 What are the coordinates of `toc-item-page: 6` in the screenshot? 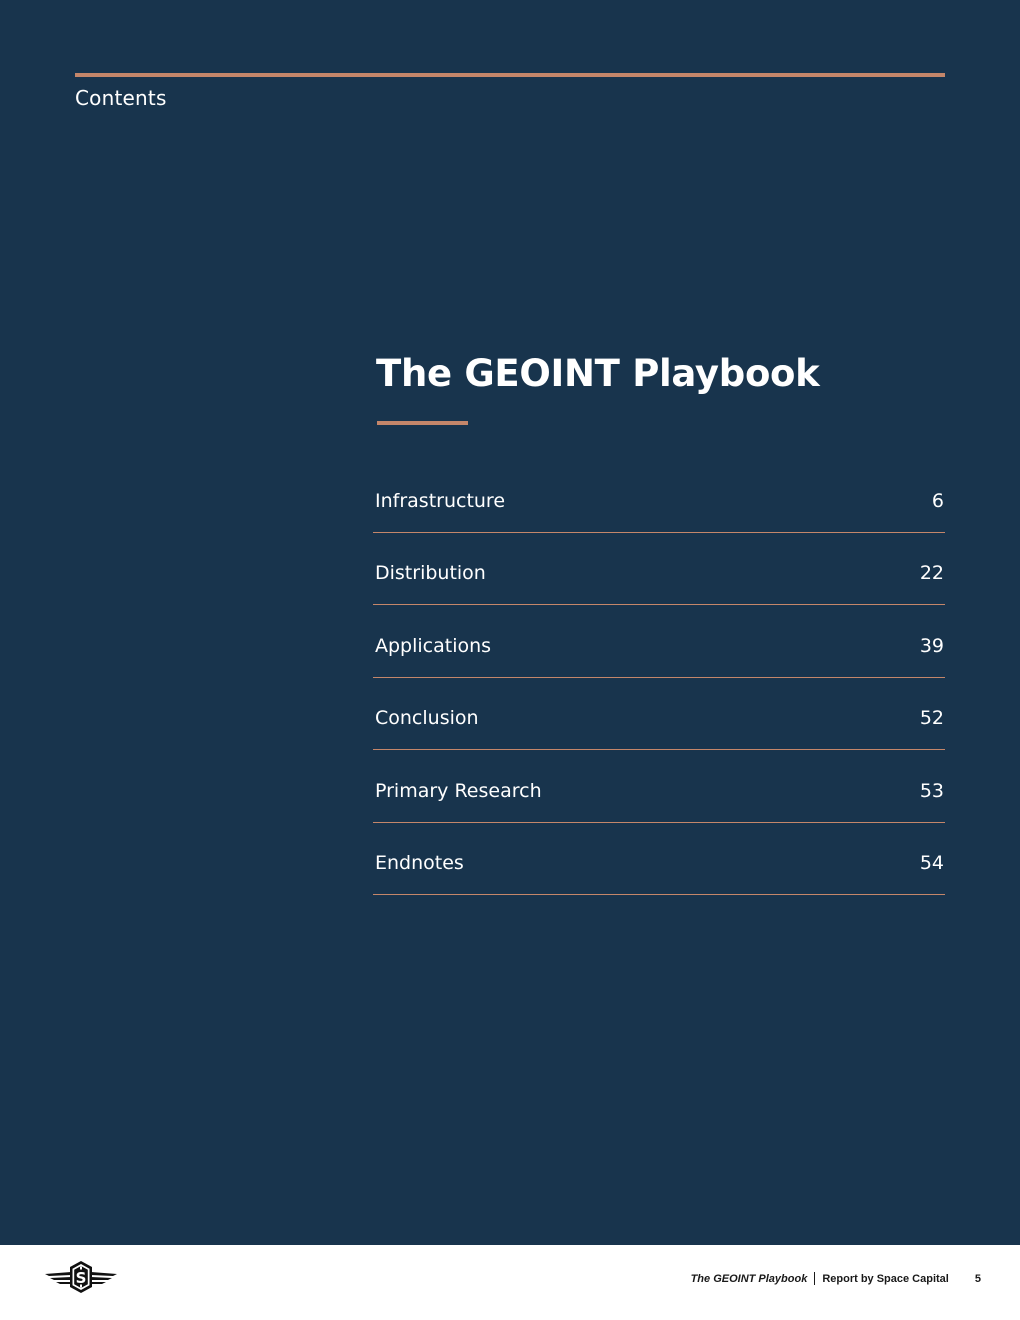 It's located at (937, 501).